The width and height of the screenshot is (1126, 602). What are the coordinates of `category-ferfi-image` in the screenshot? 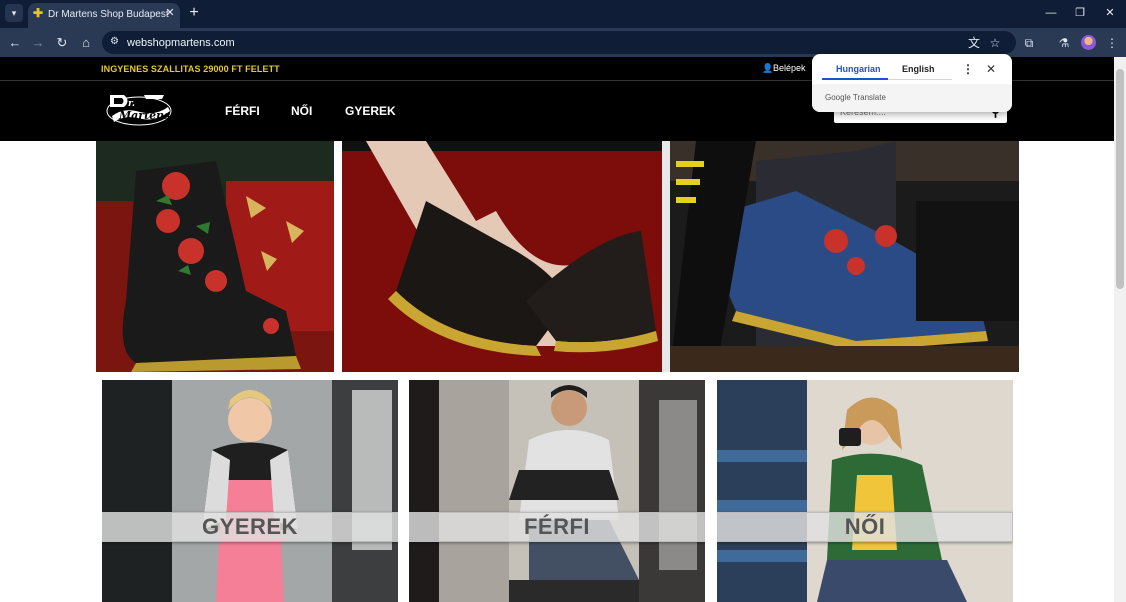 It's located at (557, 491).